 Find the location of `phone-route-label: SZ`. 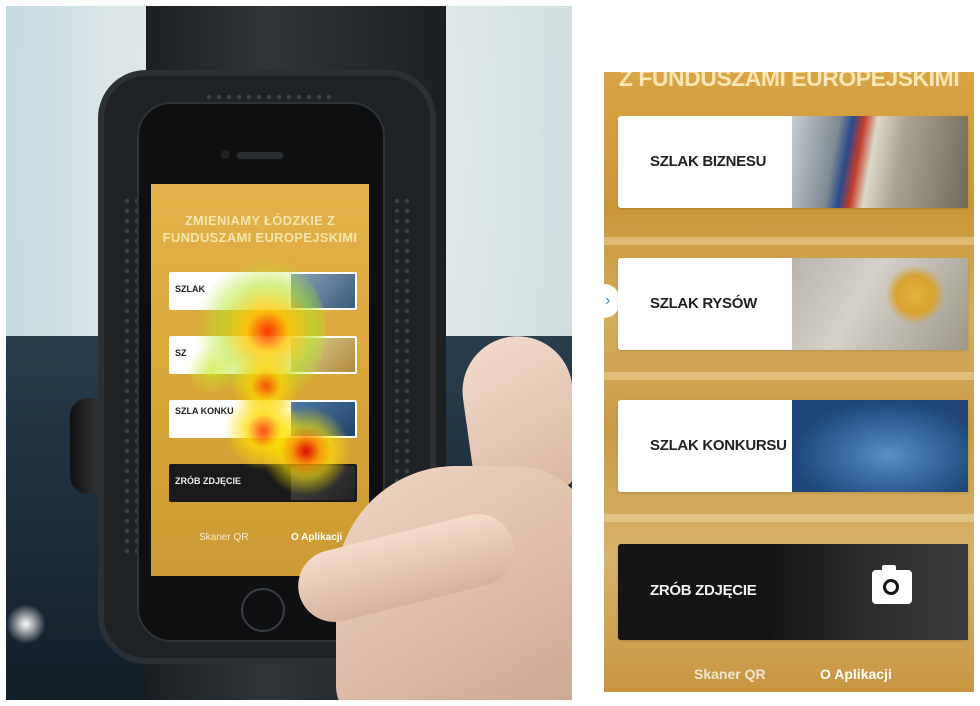

phone-route-label: SZ is located at coordinates (181, 353).